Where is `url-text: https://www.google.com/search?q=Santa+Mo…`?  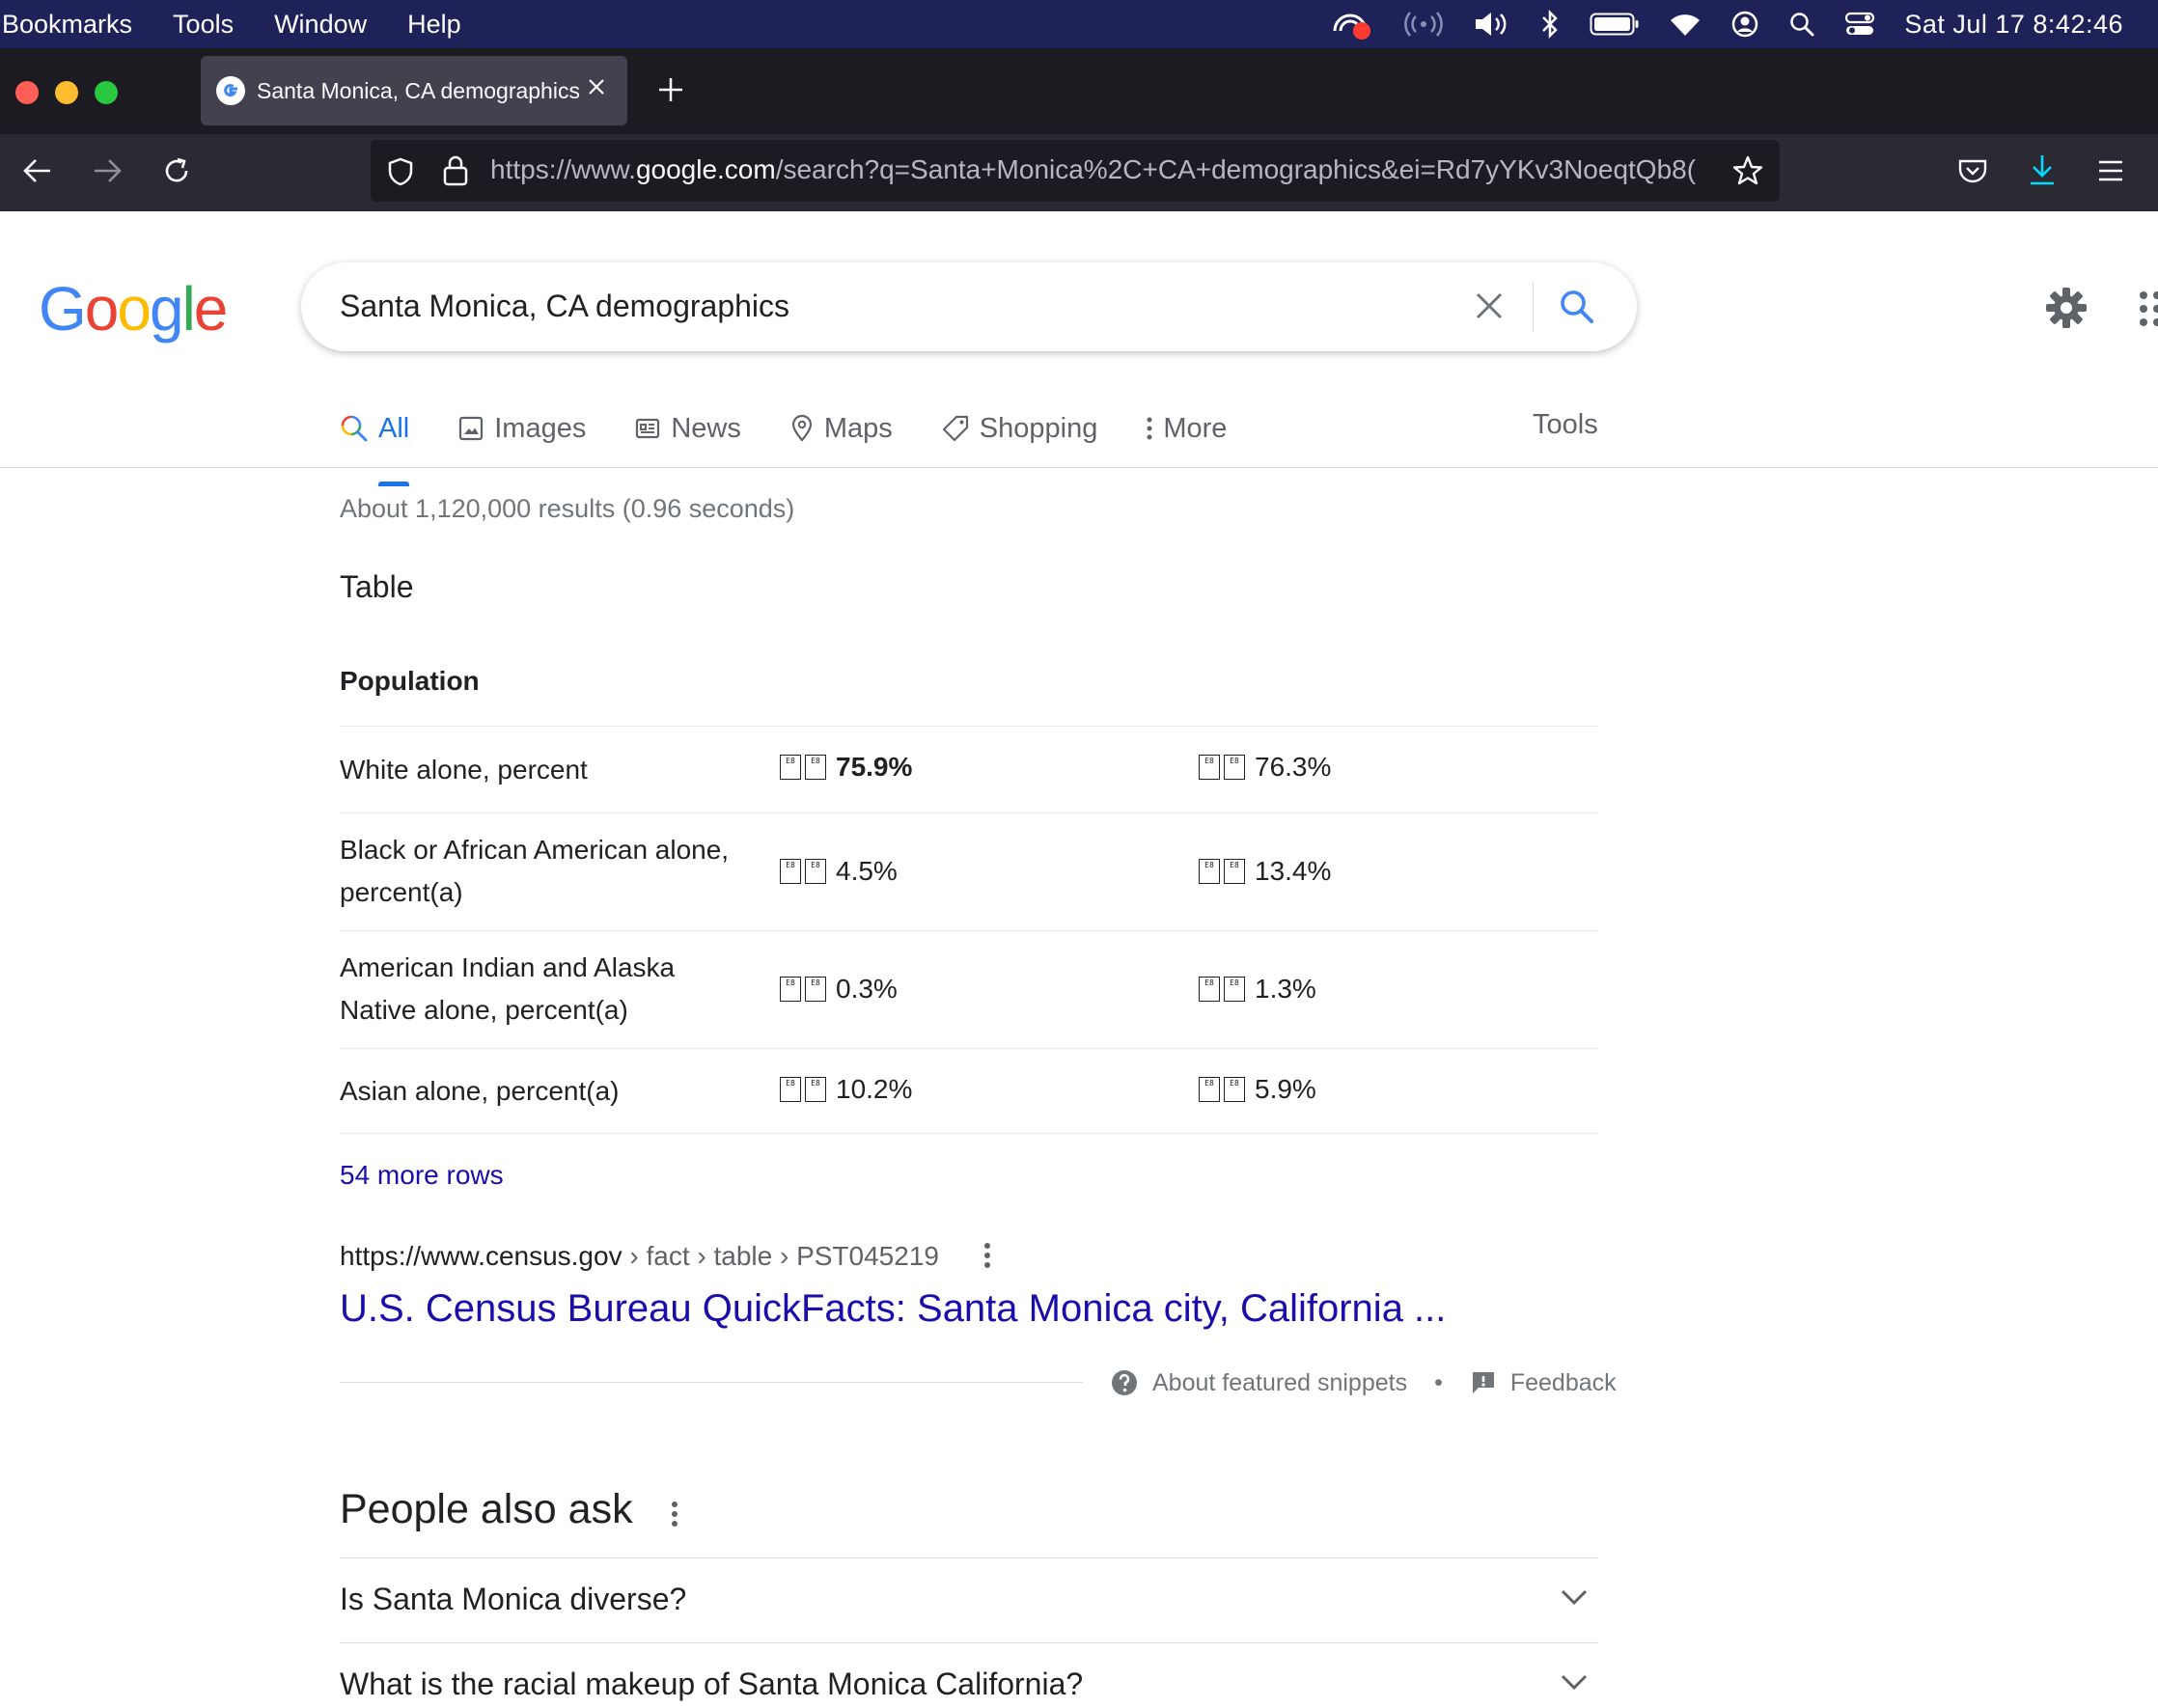
url-text: https://www.google.com/search?q=Santa+Mo… is located at coordinates (1103, 171).